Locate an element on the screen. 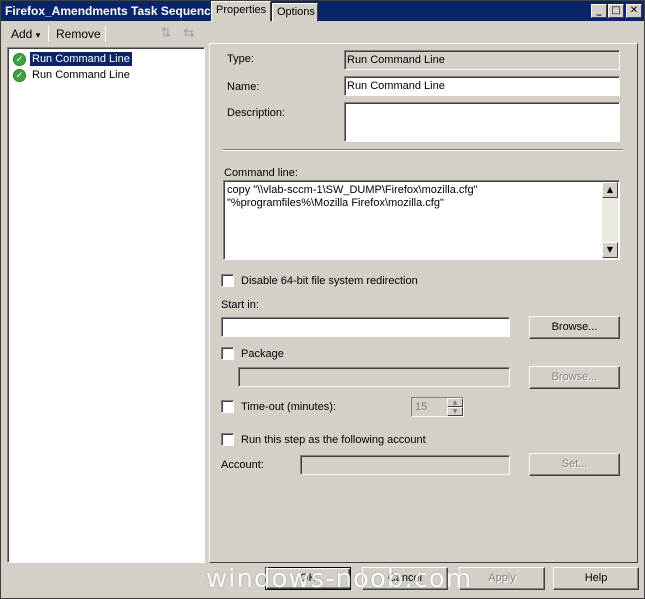 This screenshot has width=645, height=599. stepper-up-icon: ▲ is located at coordinates (455, 402).